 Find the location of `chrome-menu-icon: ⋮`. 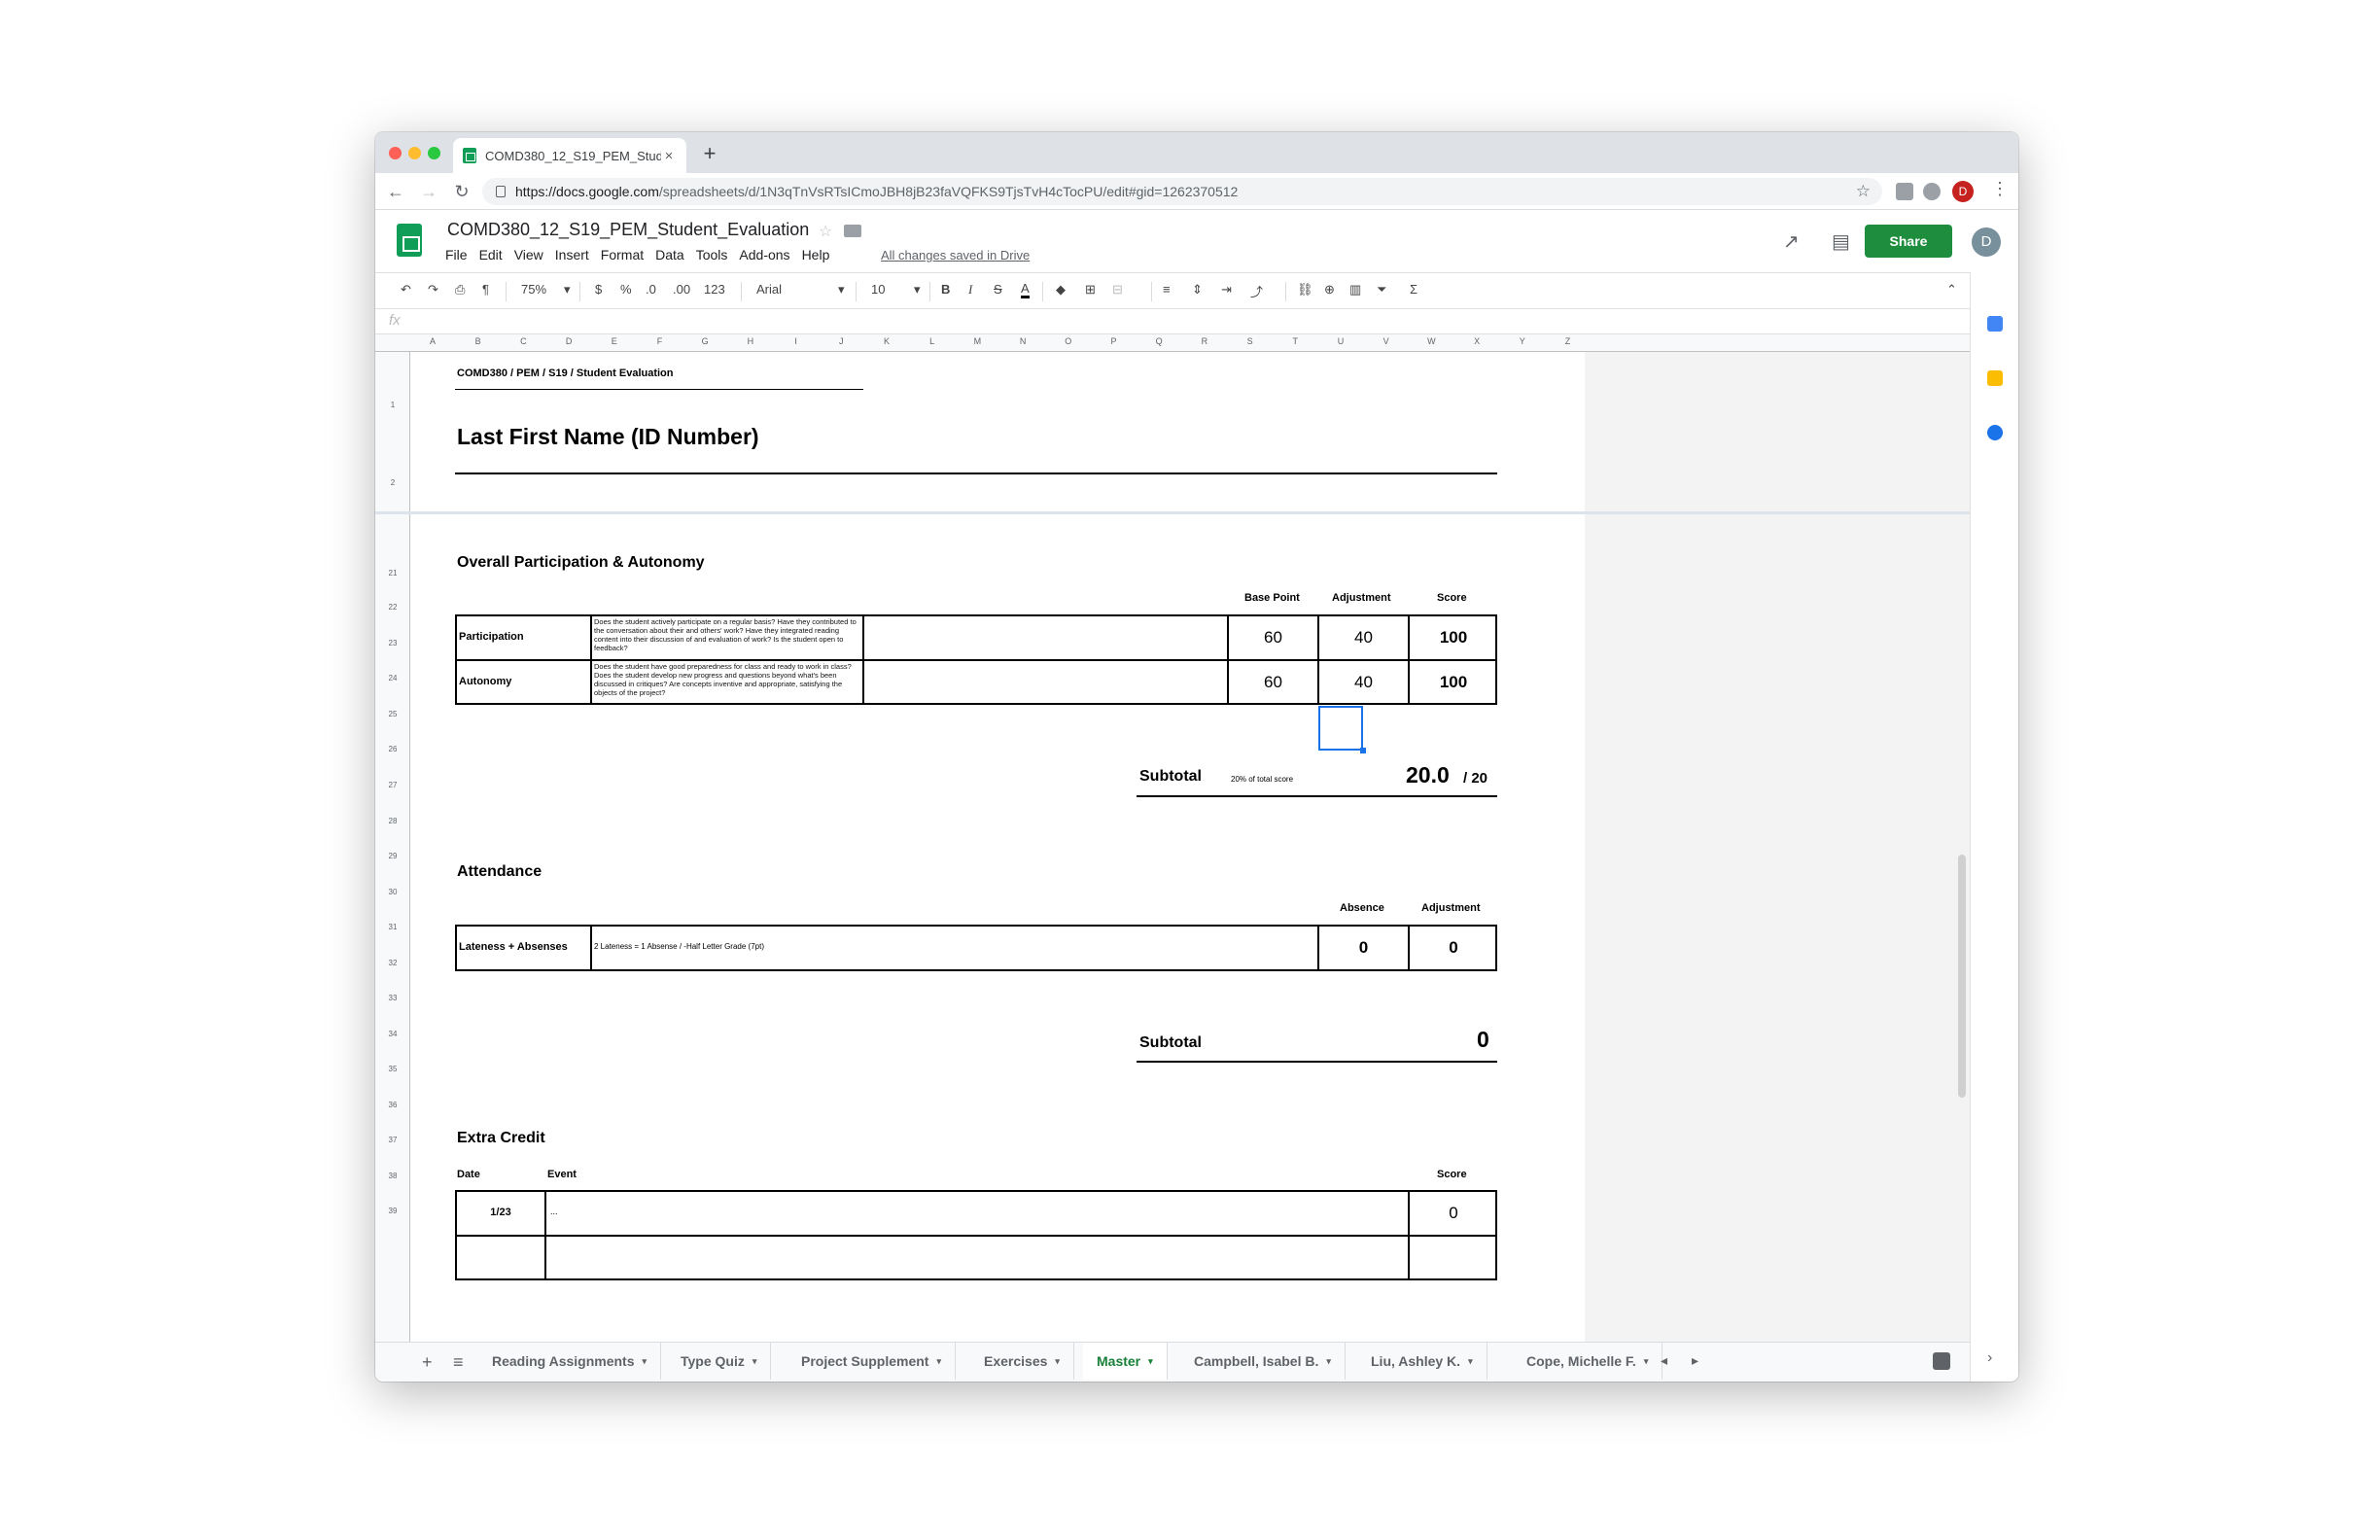

chrome-menu-icon: ⋮ is located at coordinates (2000, 189).